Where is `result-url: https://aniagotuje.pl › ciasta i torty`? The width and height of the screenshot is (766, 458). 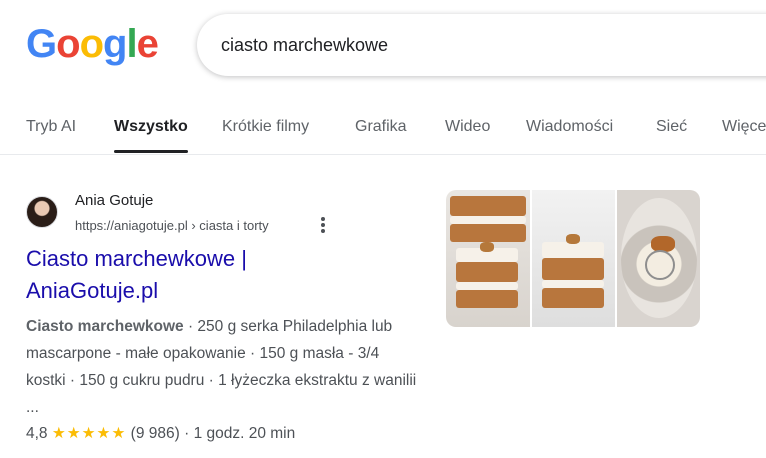
result-url: https://aniagotuje.pl › ciasta i torty is located at coordinates (172, 225).